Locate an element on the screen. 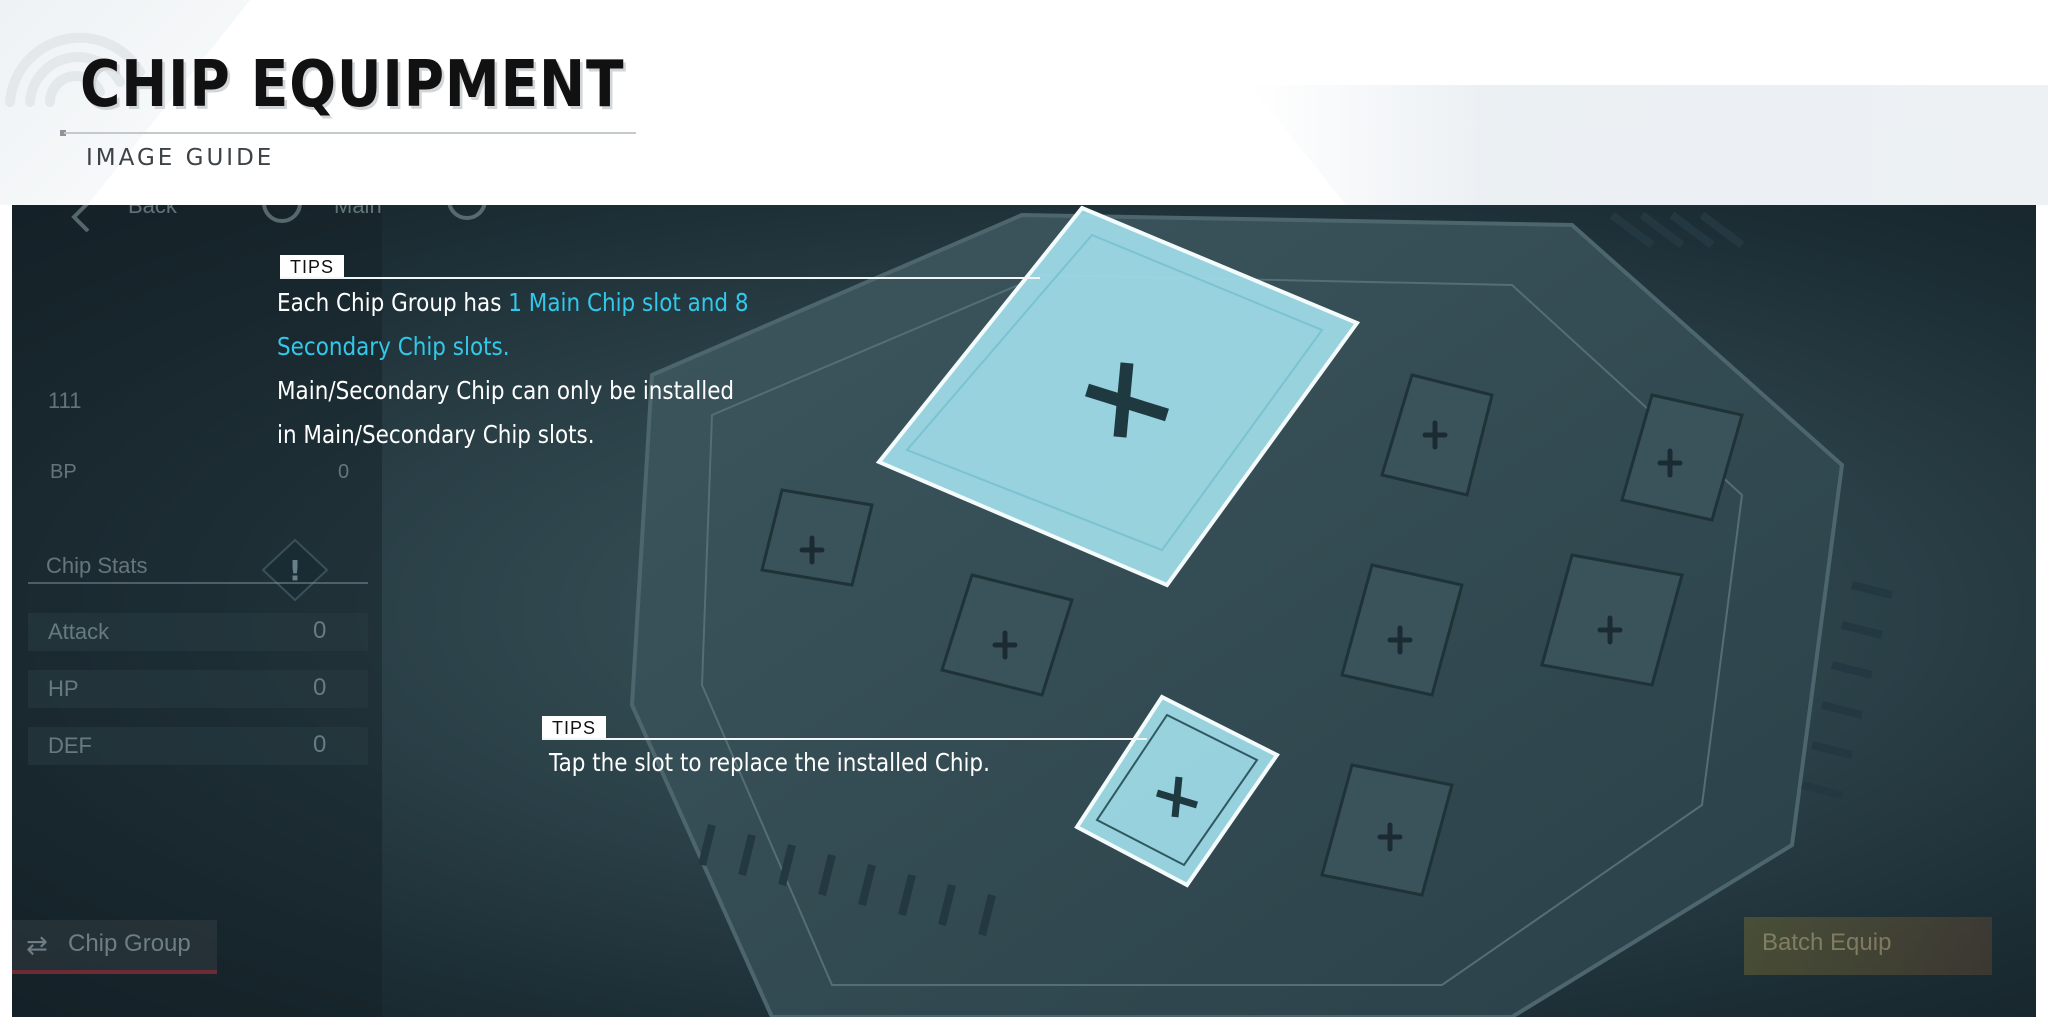  stat-row-attack: Attack 0 is located at coordinates (198, 632).